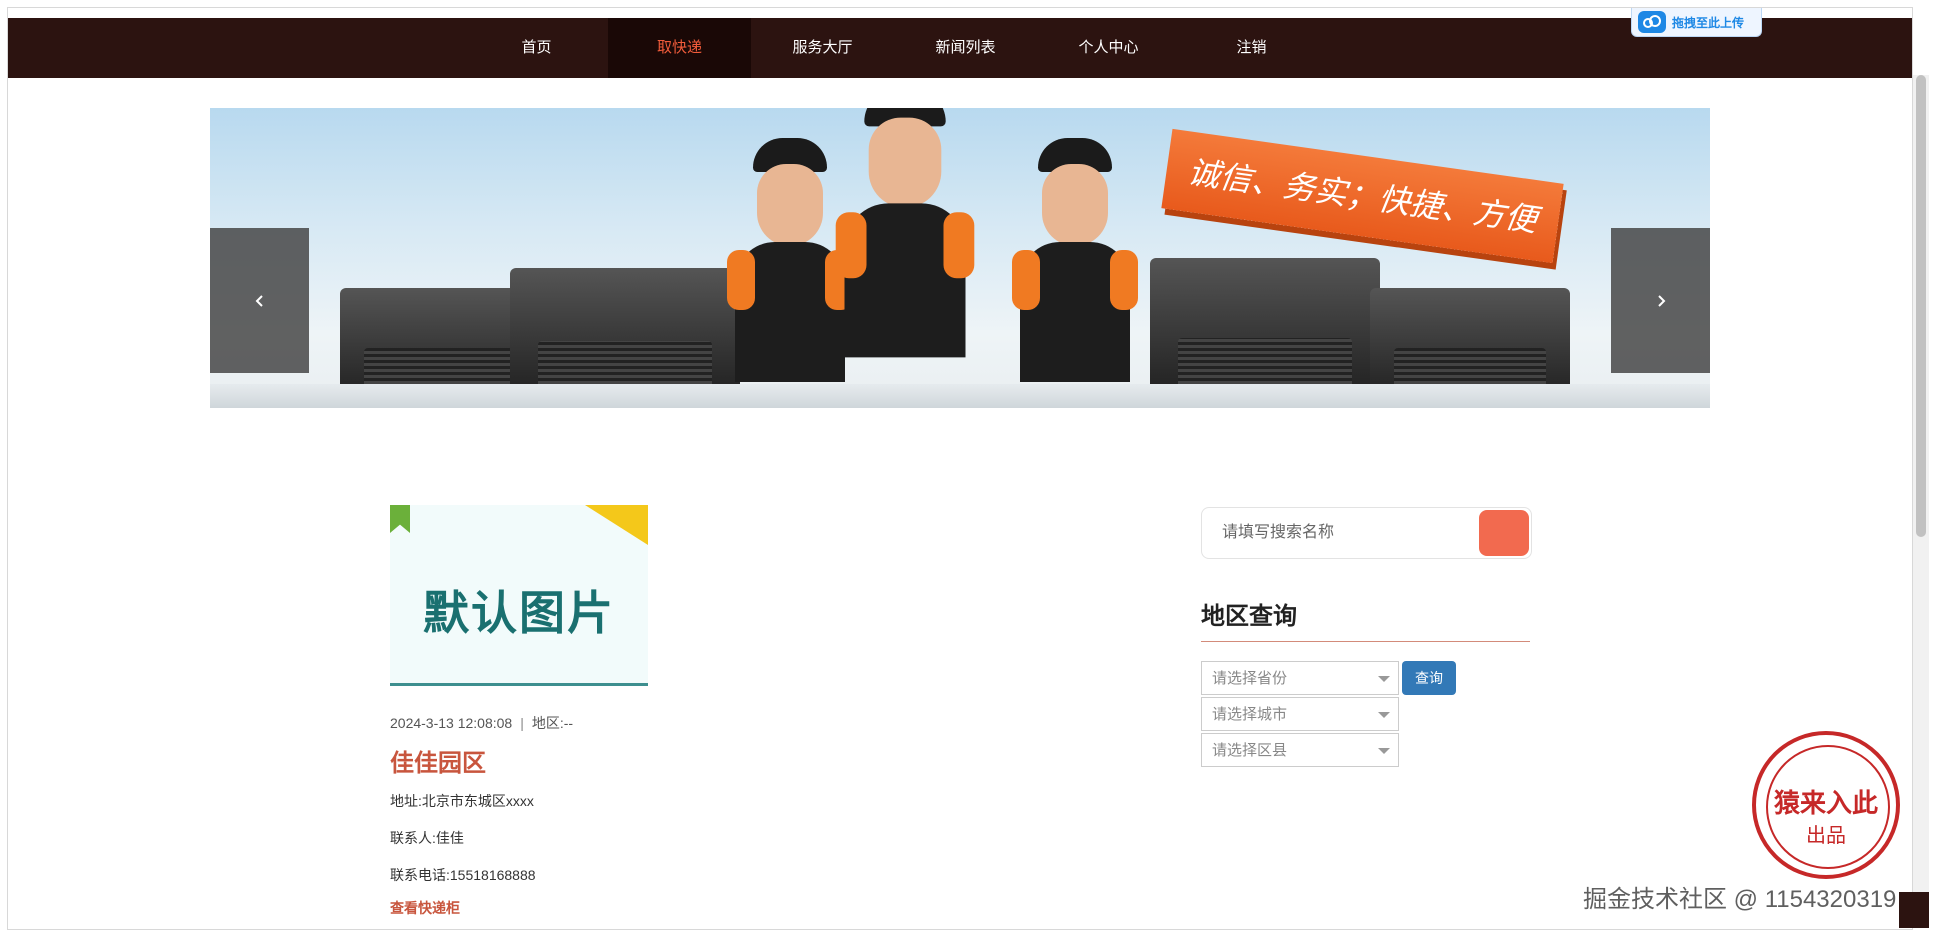 This screenshot has width=1937, height=936. Describe the element at coordinates (427, 838) in the screenshot. I see `item-contact: 联系人:佳佳` at that location.